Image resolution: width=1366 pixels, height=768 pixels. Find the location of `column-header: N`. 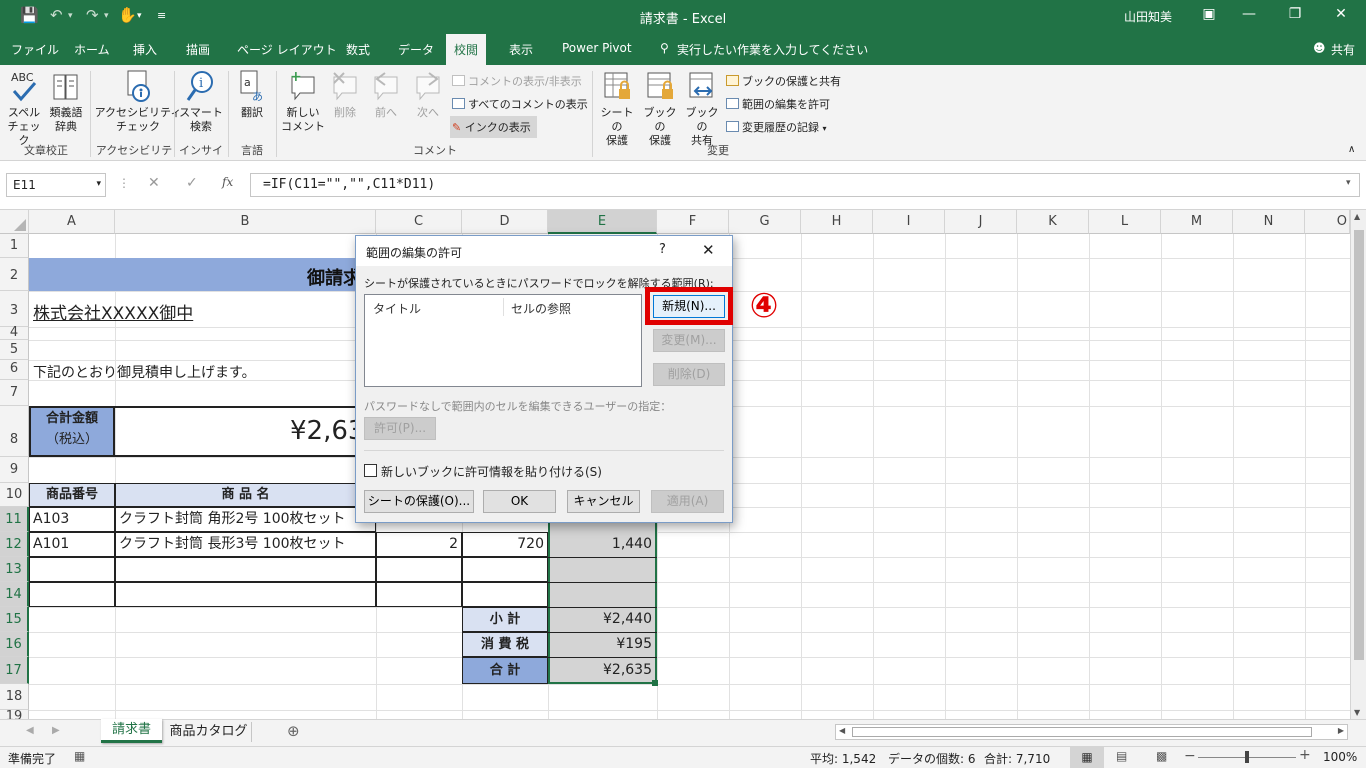

column-header: N is located at coordinates (1269, 222).